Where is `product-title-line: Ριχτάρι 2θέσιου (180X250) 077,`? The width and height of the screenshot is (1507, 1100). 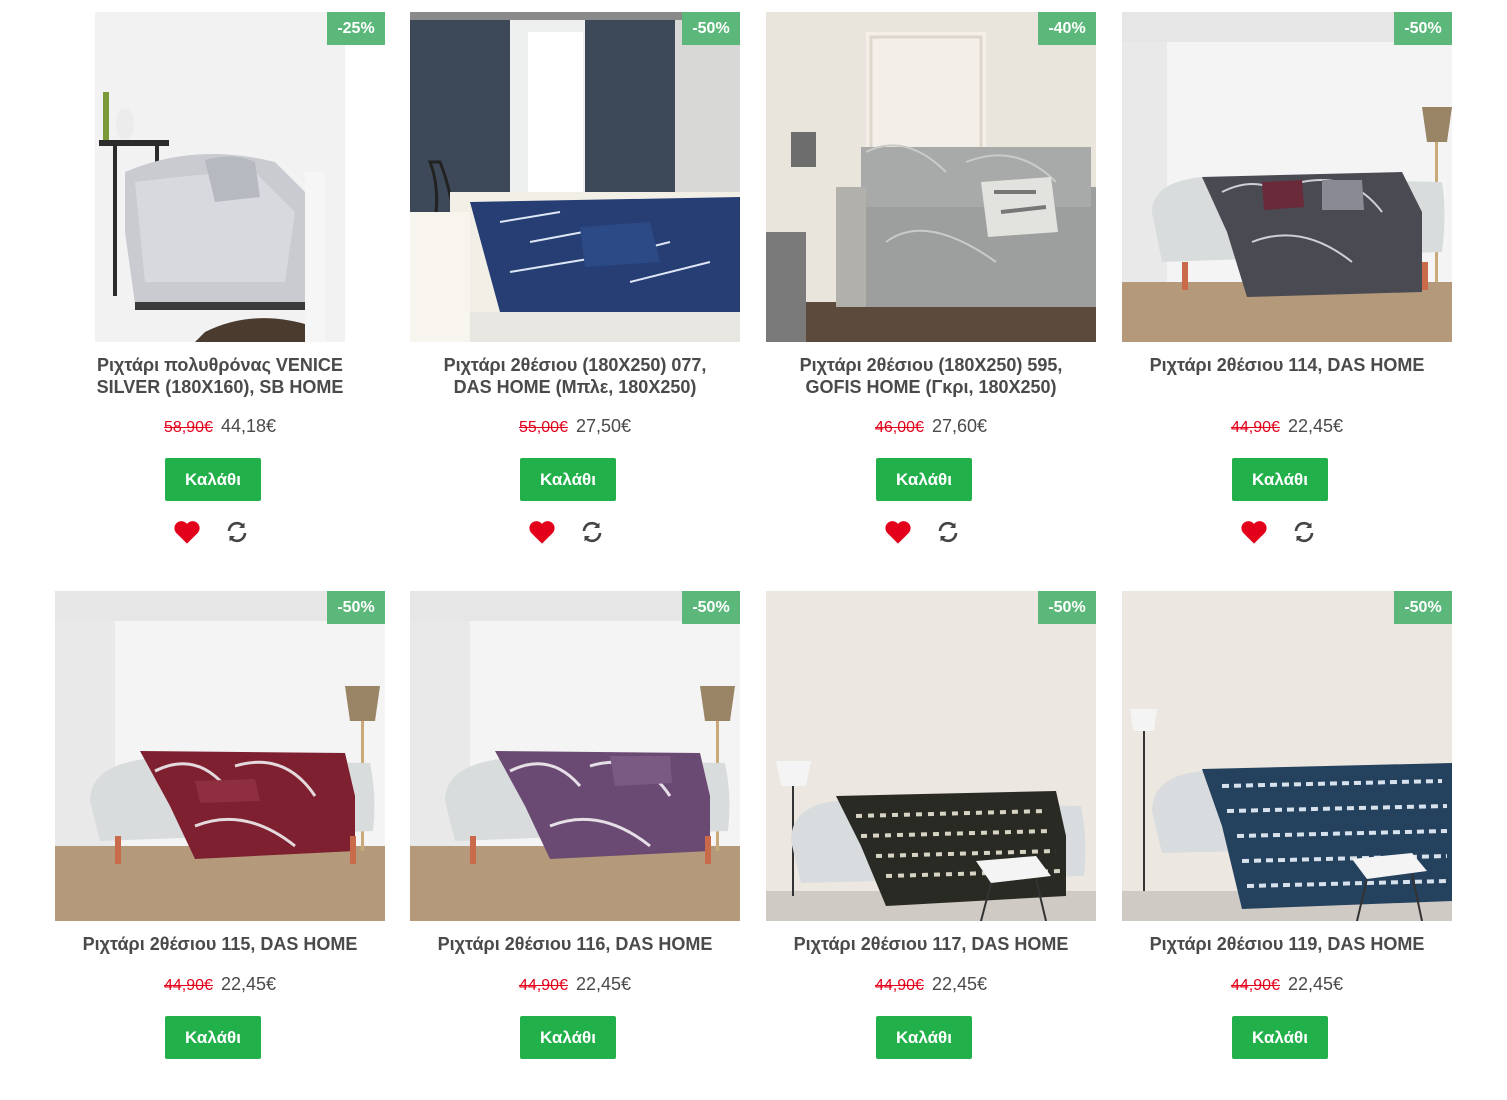 product-title-line: Ριχτάρι 2θέσιου (180X250) 077, is located at coordinates (575, 365).